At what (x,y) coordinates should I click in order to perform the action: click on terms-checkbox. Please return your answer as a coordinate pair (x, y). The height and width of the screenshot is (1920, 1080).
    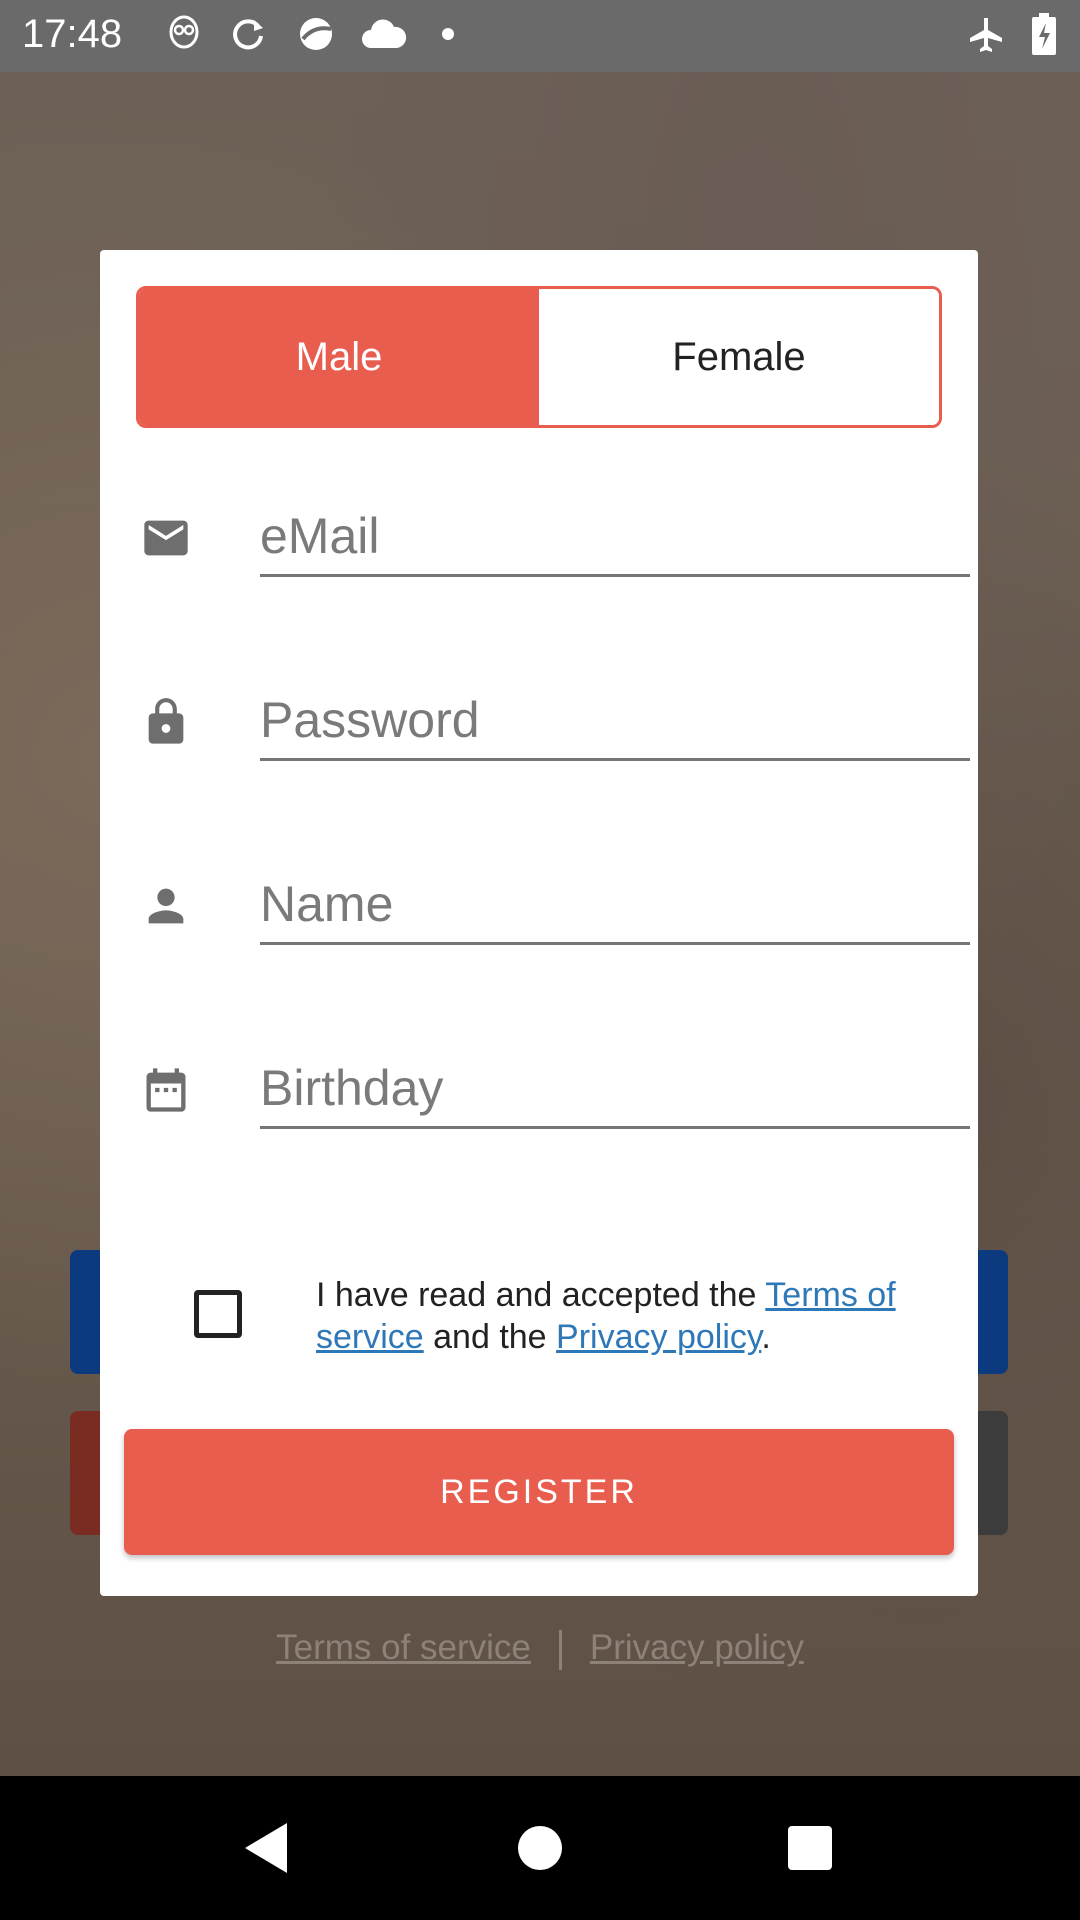
    Looking at the image, I should click on (218, 1314).